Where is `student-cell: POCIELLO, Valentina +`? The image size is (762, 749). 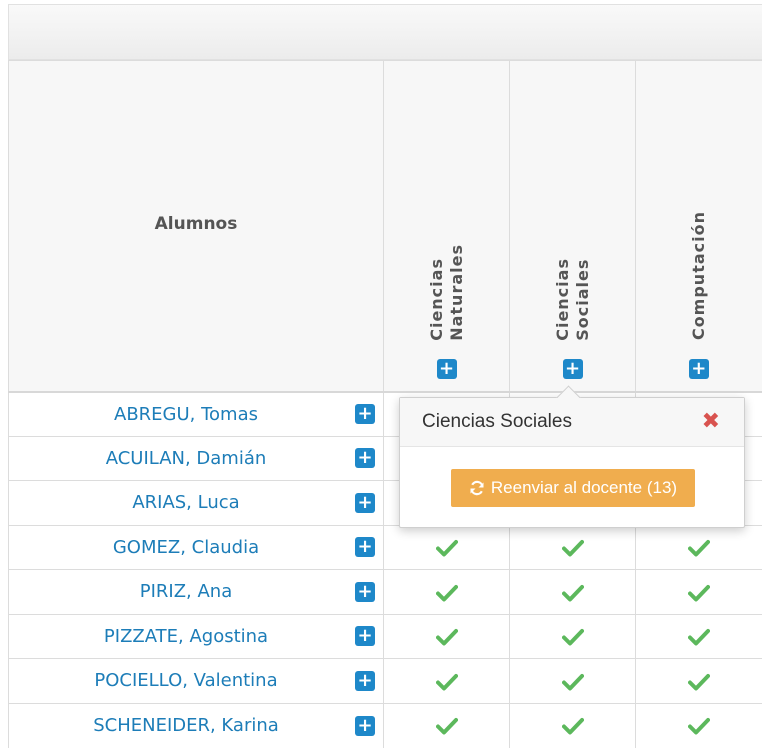
student-cell: POCIELLO, Valentina + is located at coordinates (196, 681).